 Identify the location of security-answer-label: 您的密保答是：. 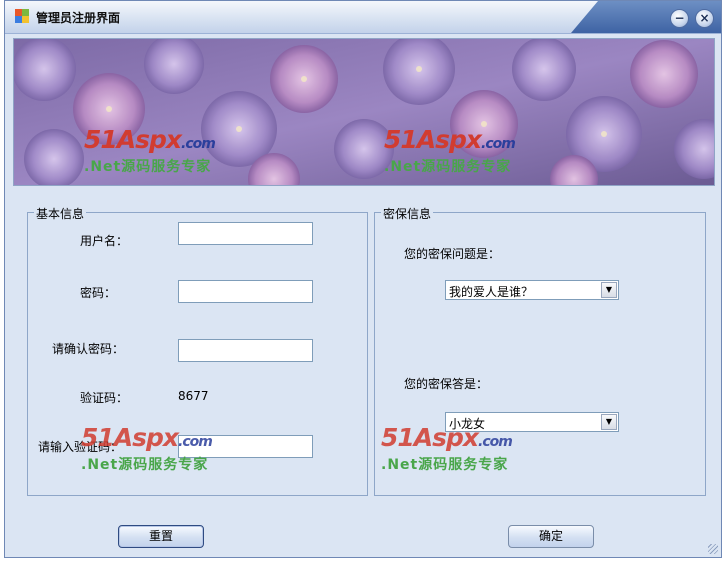
(446, 384).